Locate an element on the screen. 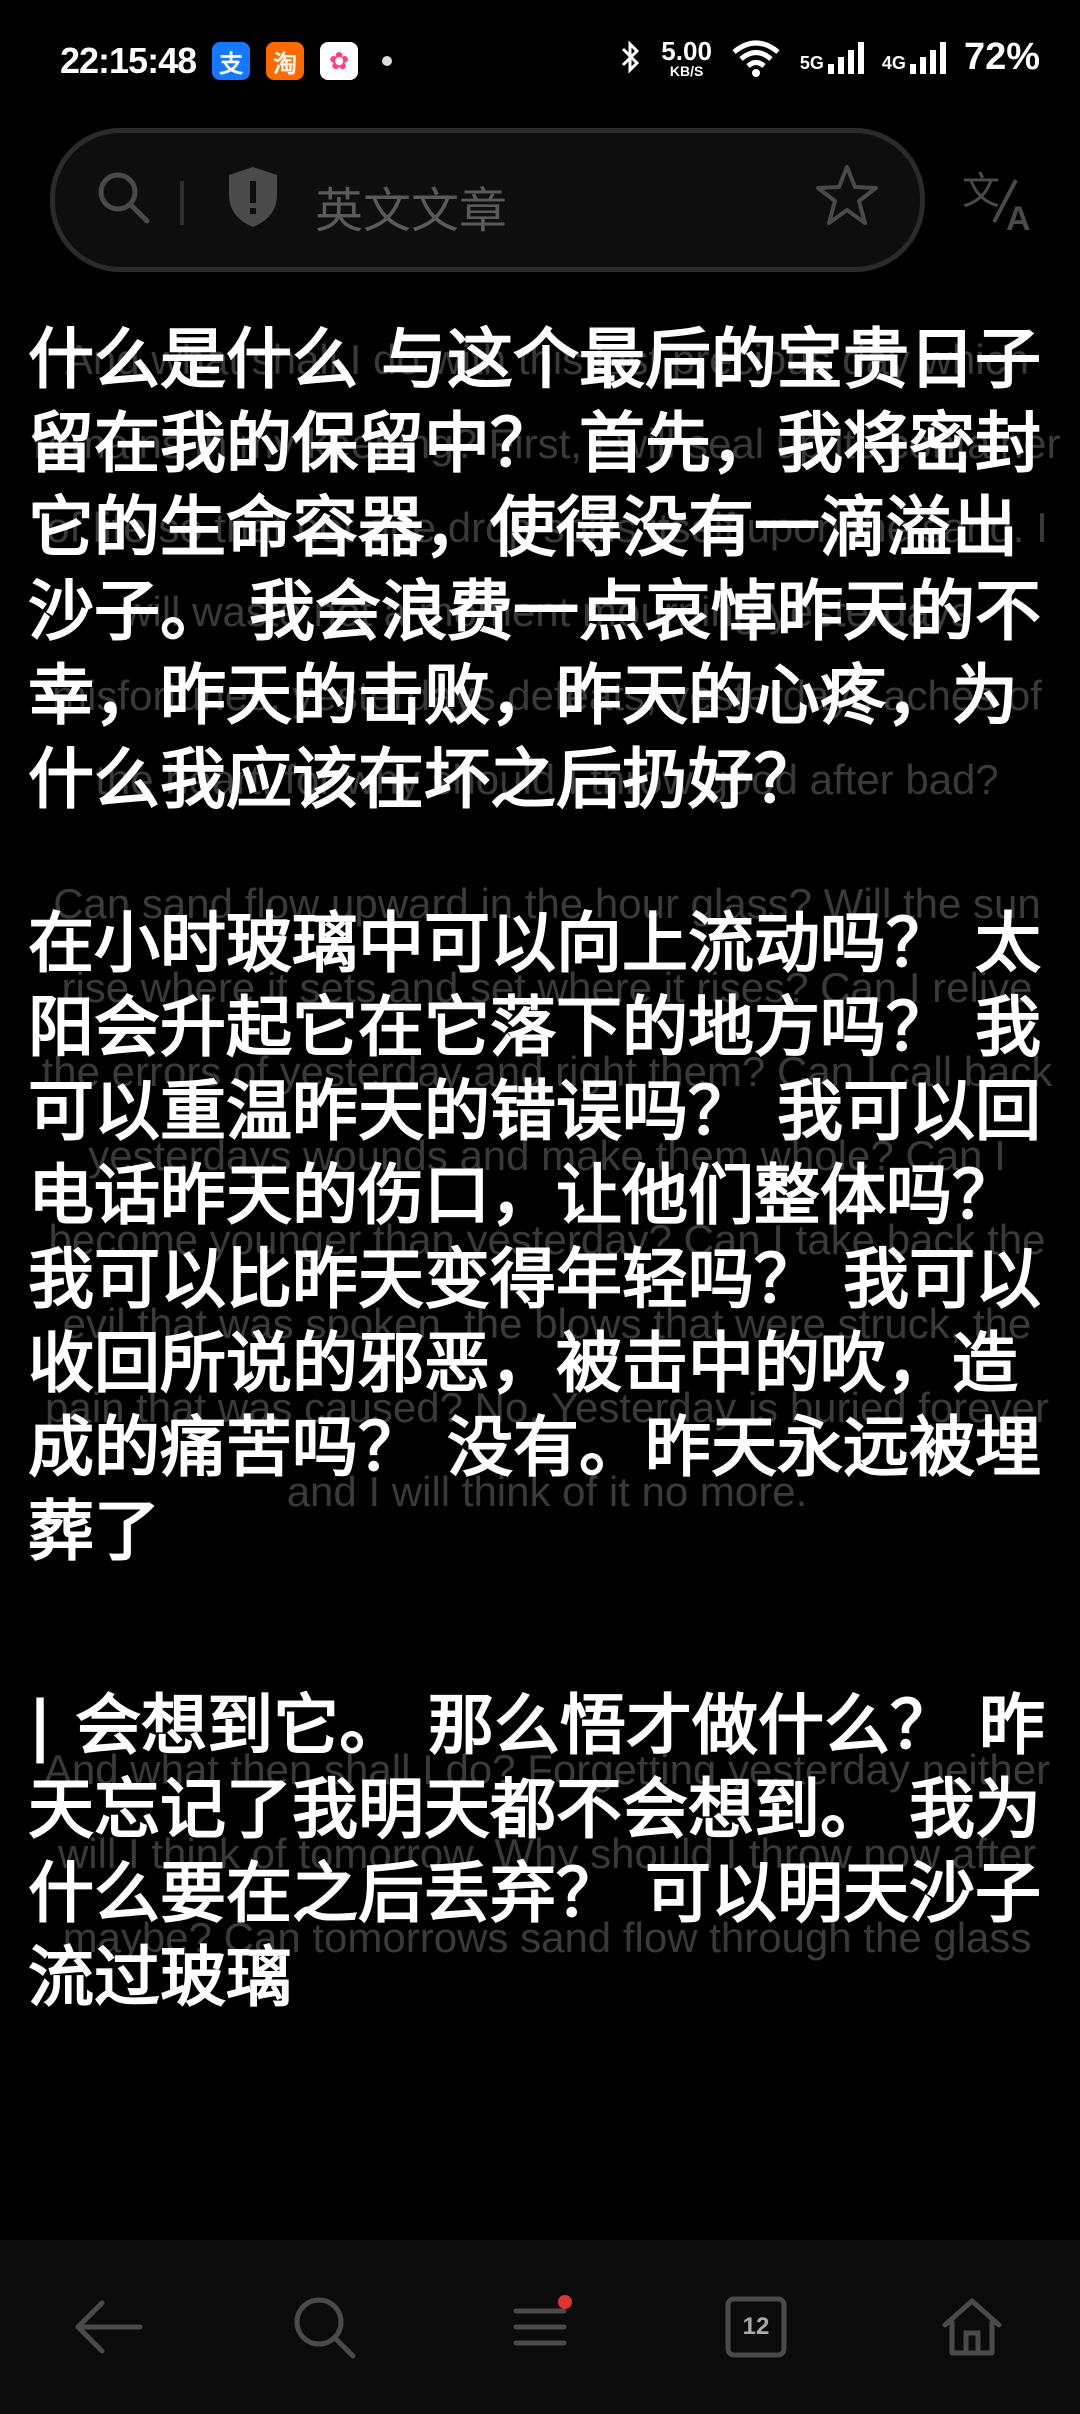  bottom-nav: 12 is located at coordinates (540, 2327).